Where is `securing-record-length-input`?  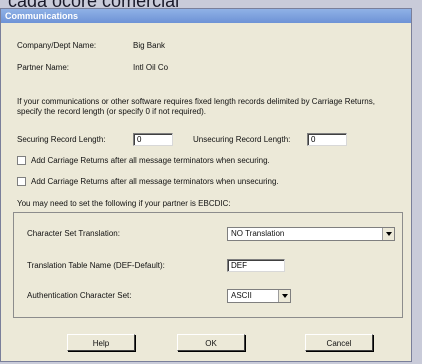 securing-record-length-input is located at coordinates (153, 139).